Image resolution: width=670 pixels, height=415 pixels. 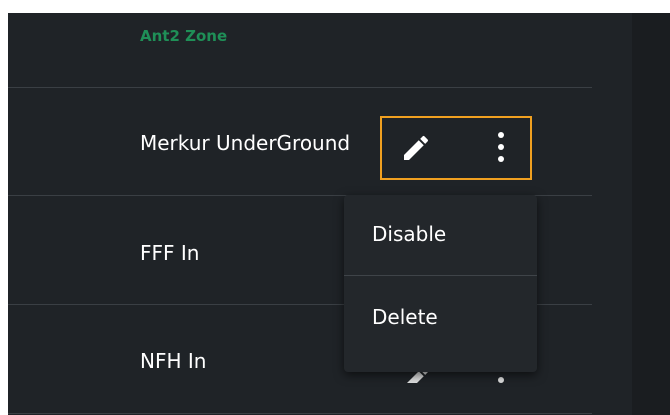 I want to click on side-panel, so click(x=651, y=214).